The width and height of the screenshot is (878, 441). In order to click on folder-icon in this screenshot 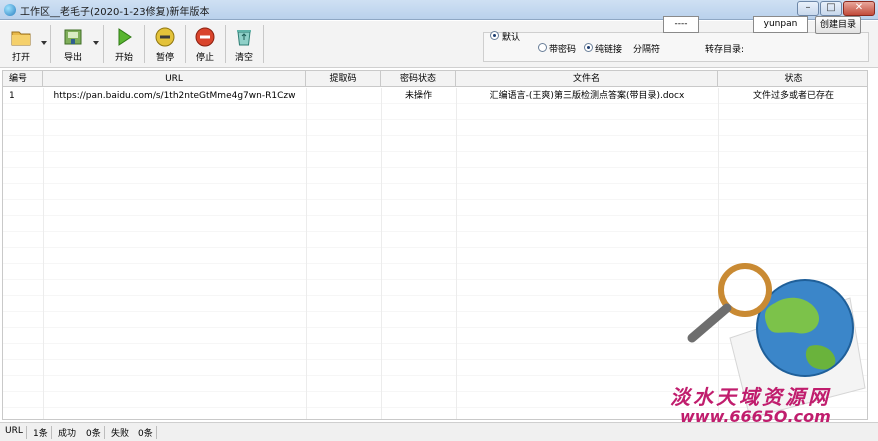, I will do `click(21, 38)`.